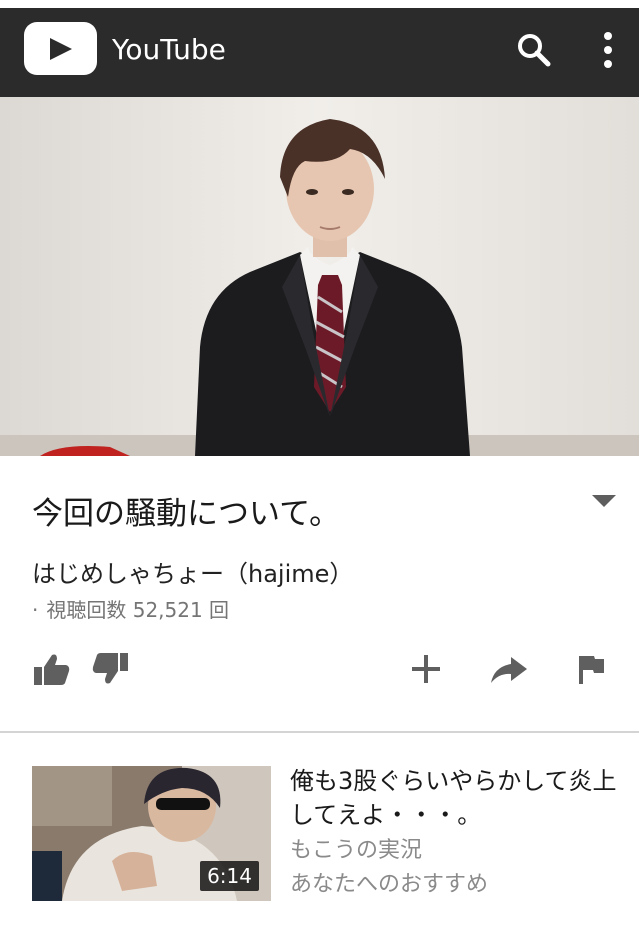  I want to click on play-triangle, so click(61, 49).